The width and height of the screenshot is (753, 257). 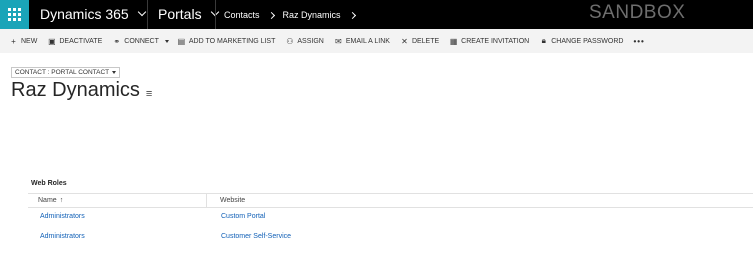 I want to click on delete-label: DELETE, so click(x=425, y=41).